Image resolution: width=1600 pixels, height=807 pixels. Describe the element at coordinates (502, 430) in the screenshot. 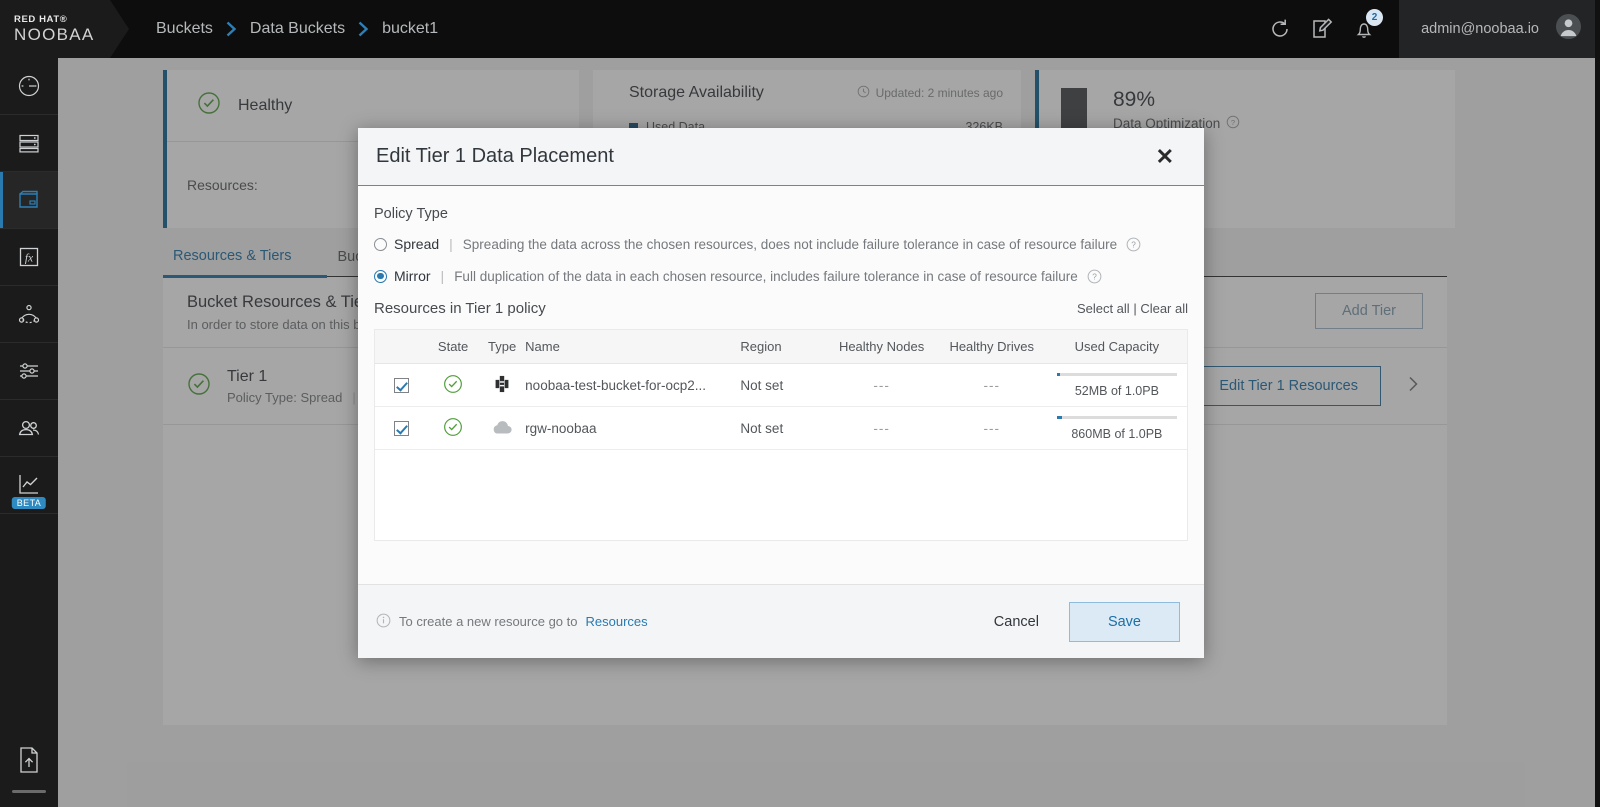

I see `cloud-icon` at that location.